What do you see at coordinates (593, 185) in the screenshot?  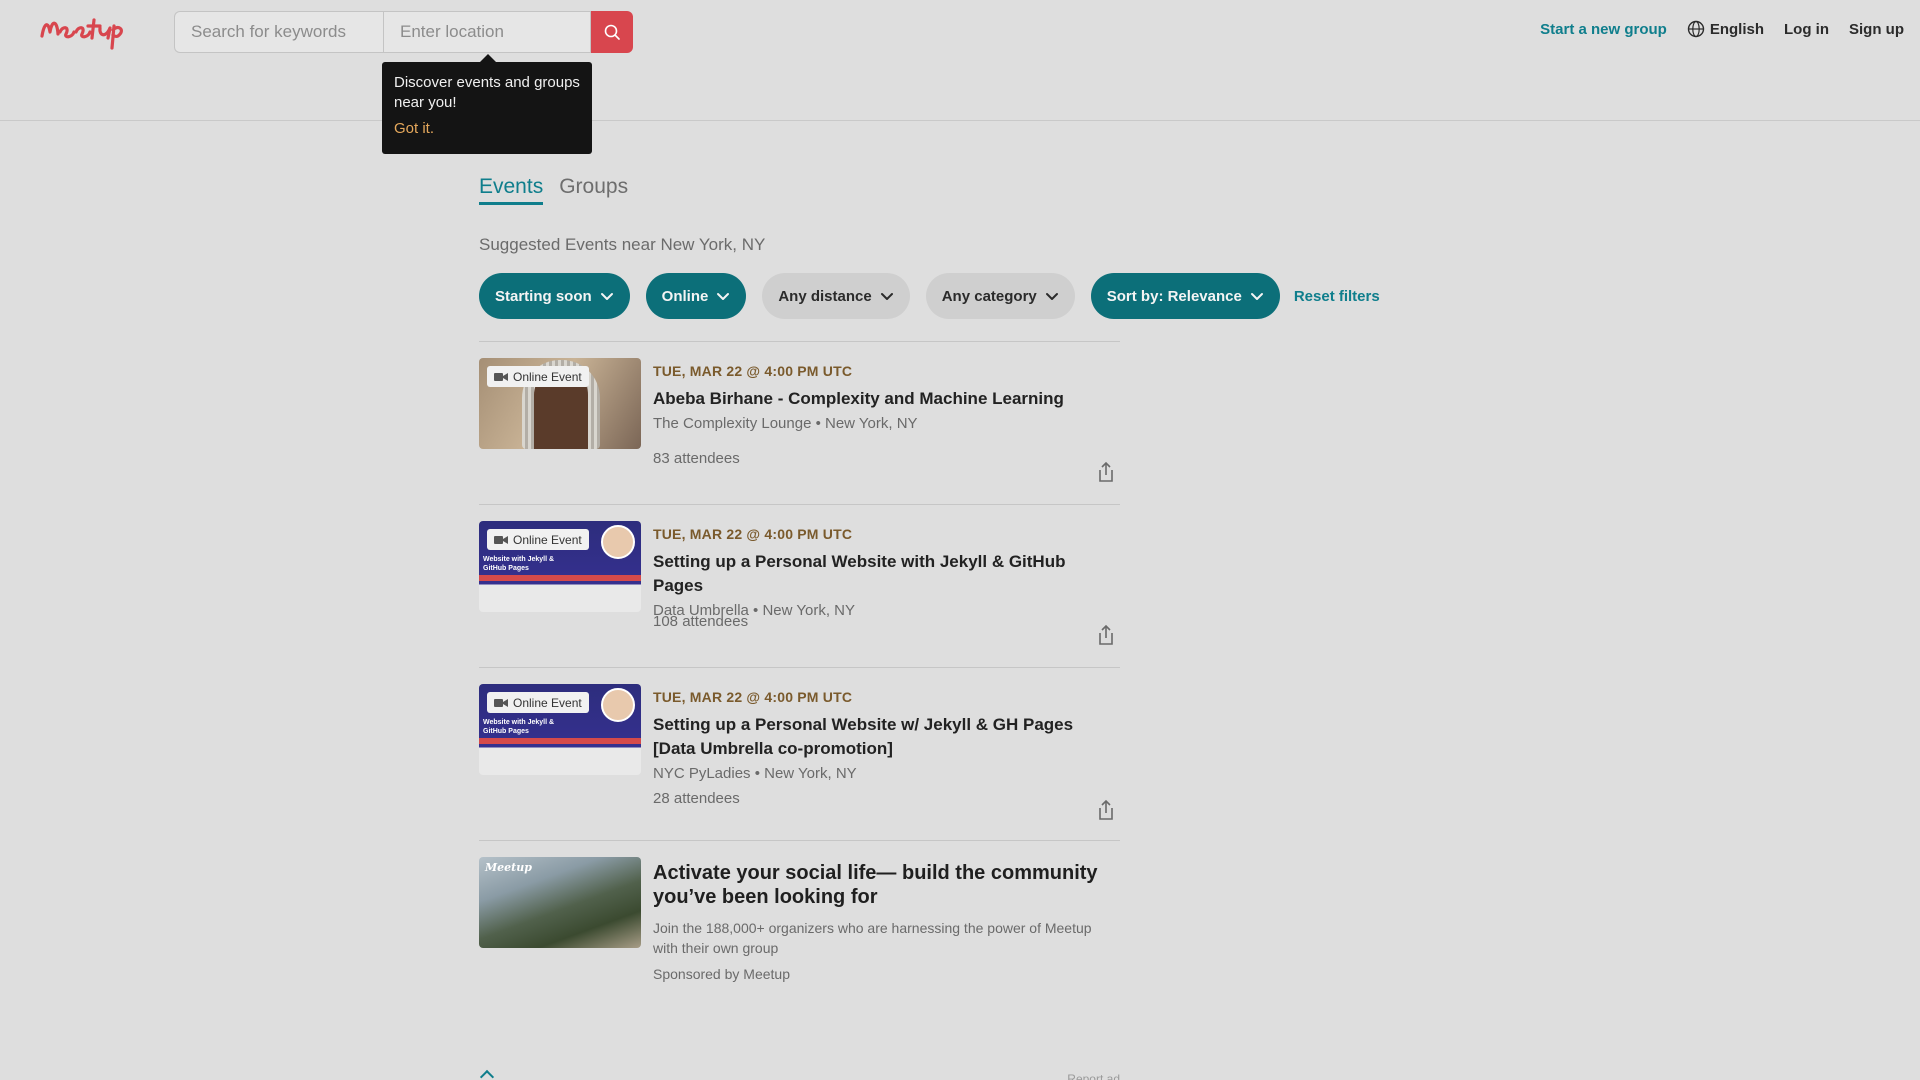 I see `tab-groups: Groups` at bounding box center [593, 185].